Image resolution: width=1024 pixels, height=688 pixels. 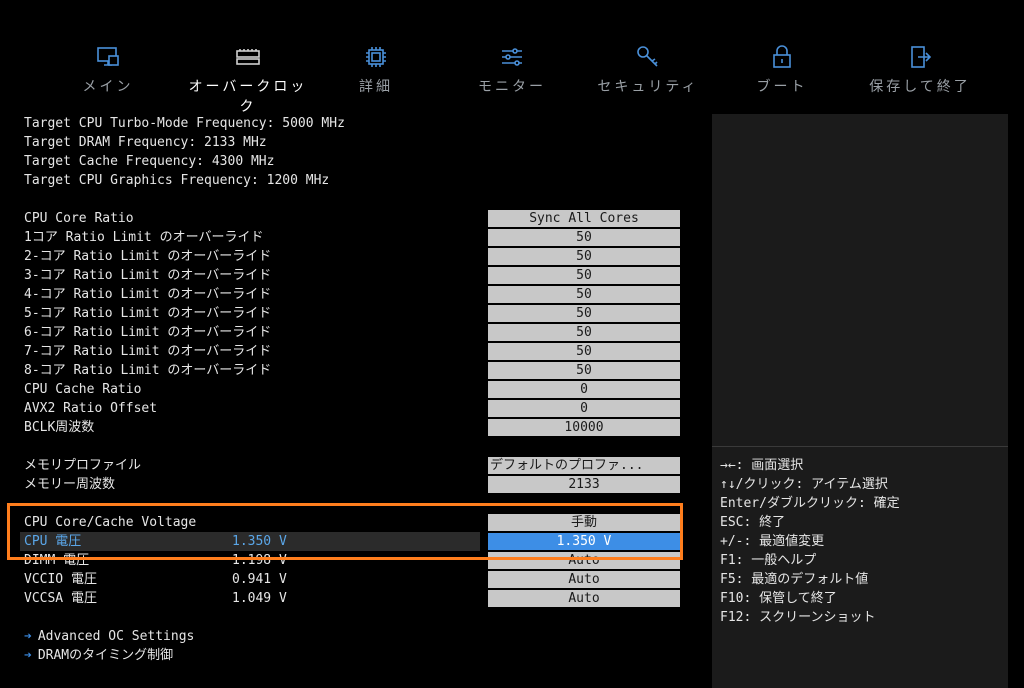 I want to click on setting-label: CPU Cache Ratio, so click(x=83, y=389).